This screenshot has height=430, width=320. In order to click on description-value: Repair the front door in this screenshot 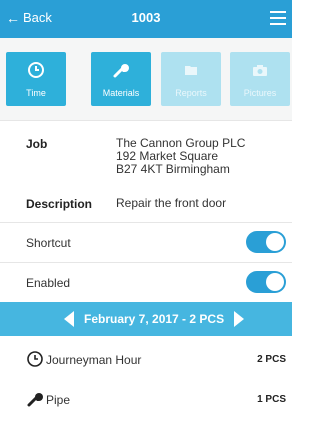, I will do `click(171, 203)`.